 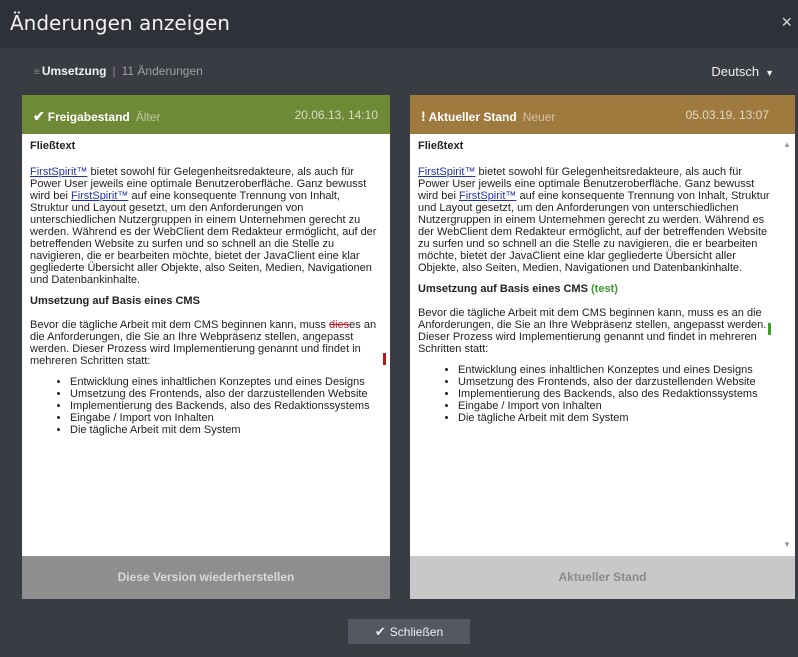 What do you see at coordinates (37, 72) in the screenshot?
I see `lines-icon: ≡` at bounding box center [37, 72].